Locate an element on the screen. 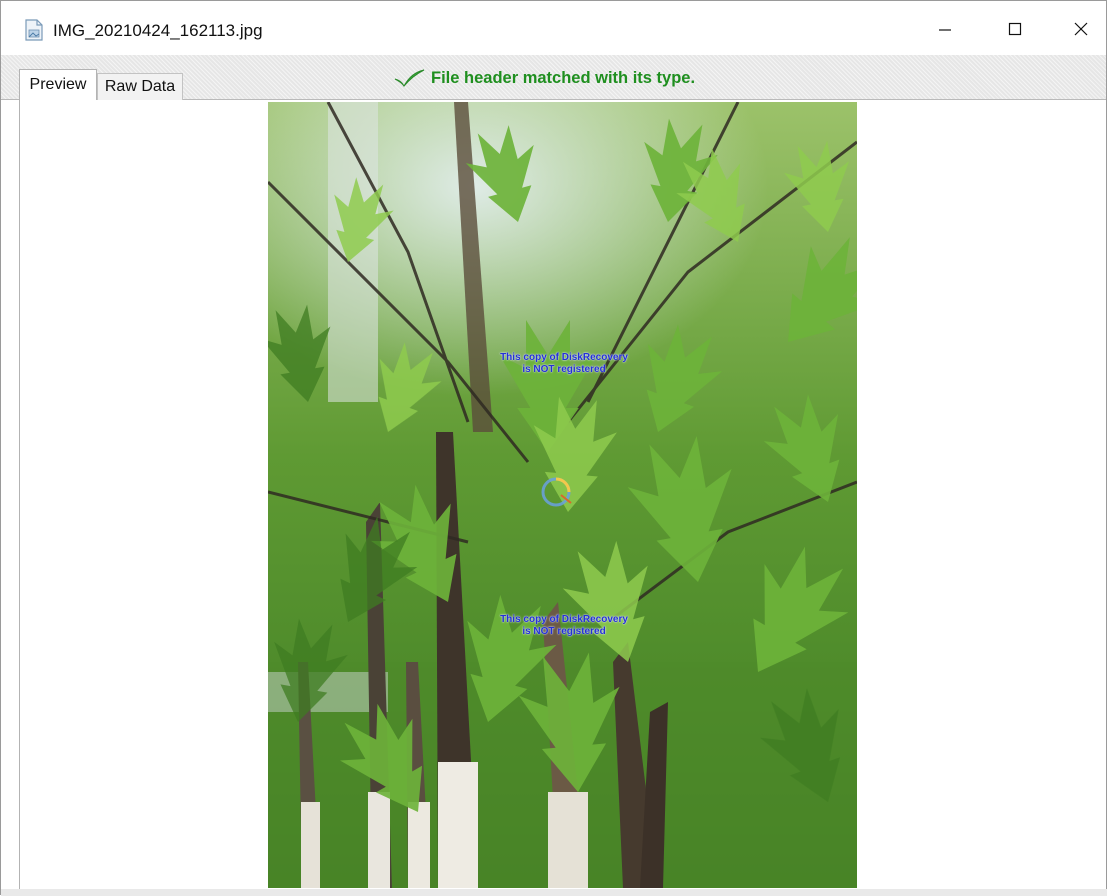  minimize-button is located at coordinates (945, 29).